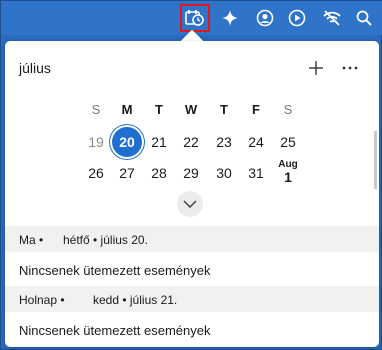  What do you see at coordinates (191, 142) in the screenshot?
I see `calendar-day: 22` at bounding box center [191, 142].